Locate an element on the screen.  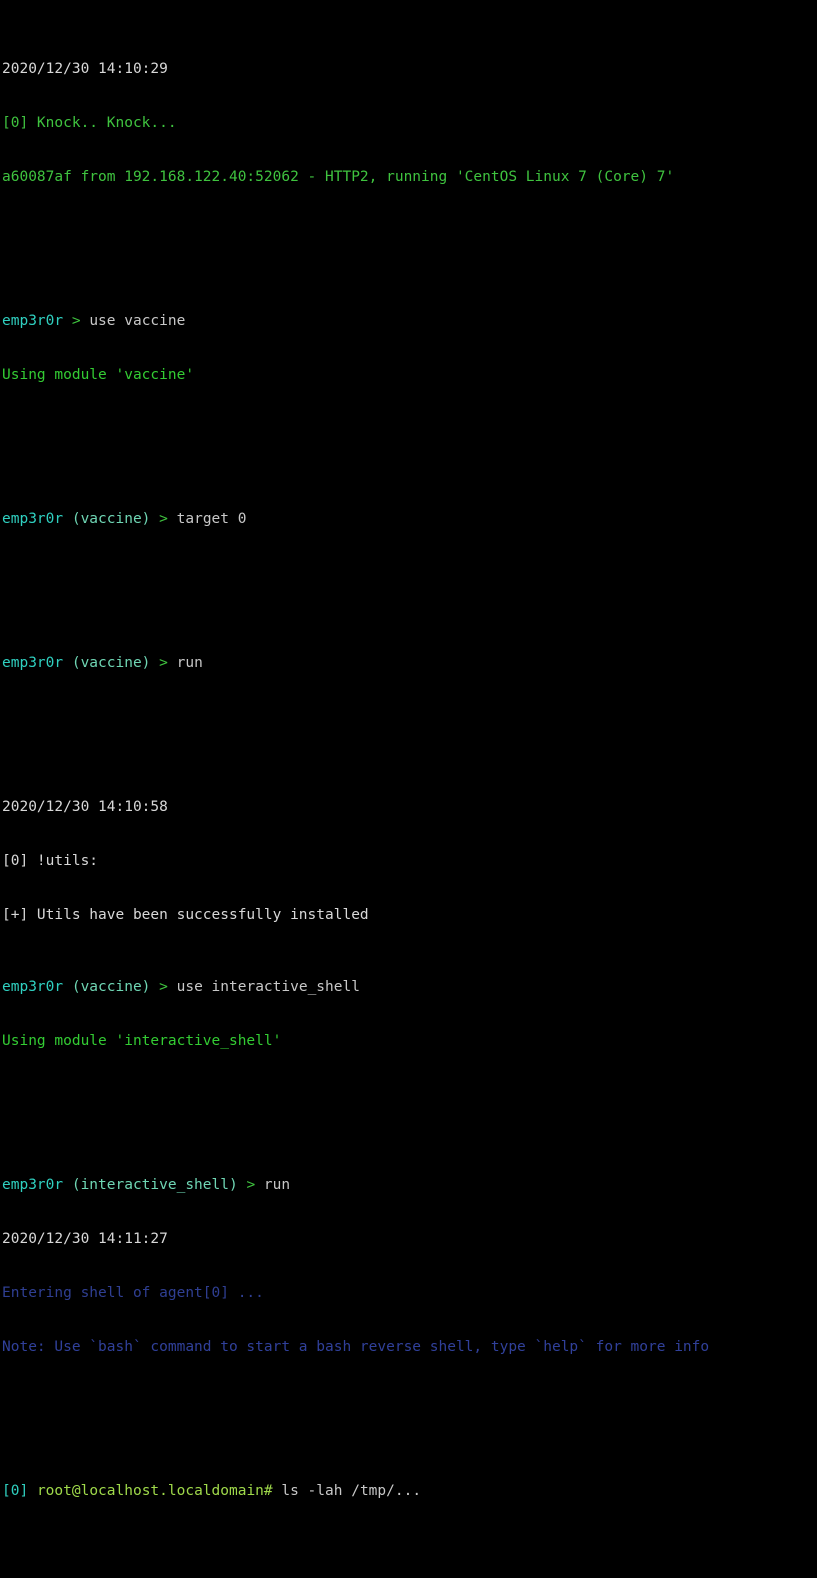
log-timestamp: 2020/12/30 14:11:27 is located at coordinates (409, 1239).